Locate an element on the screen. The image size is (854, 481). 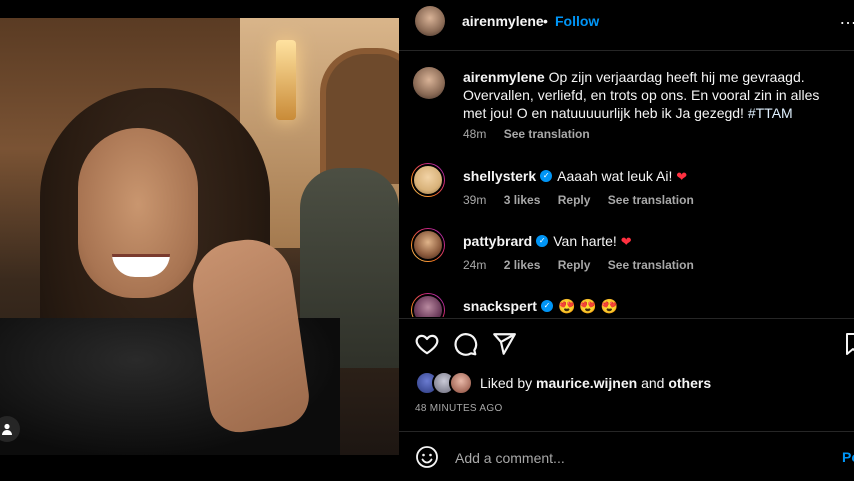
comment-text: Van harte! is located at coordinates (585, 241).